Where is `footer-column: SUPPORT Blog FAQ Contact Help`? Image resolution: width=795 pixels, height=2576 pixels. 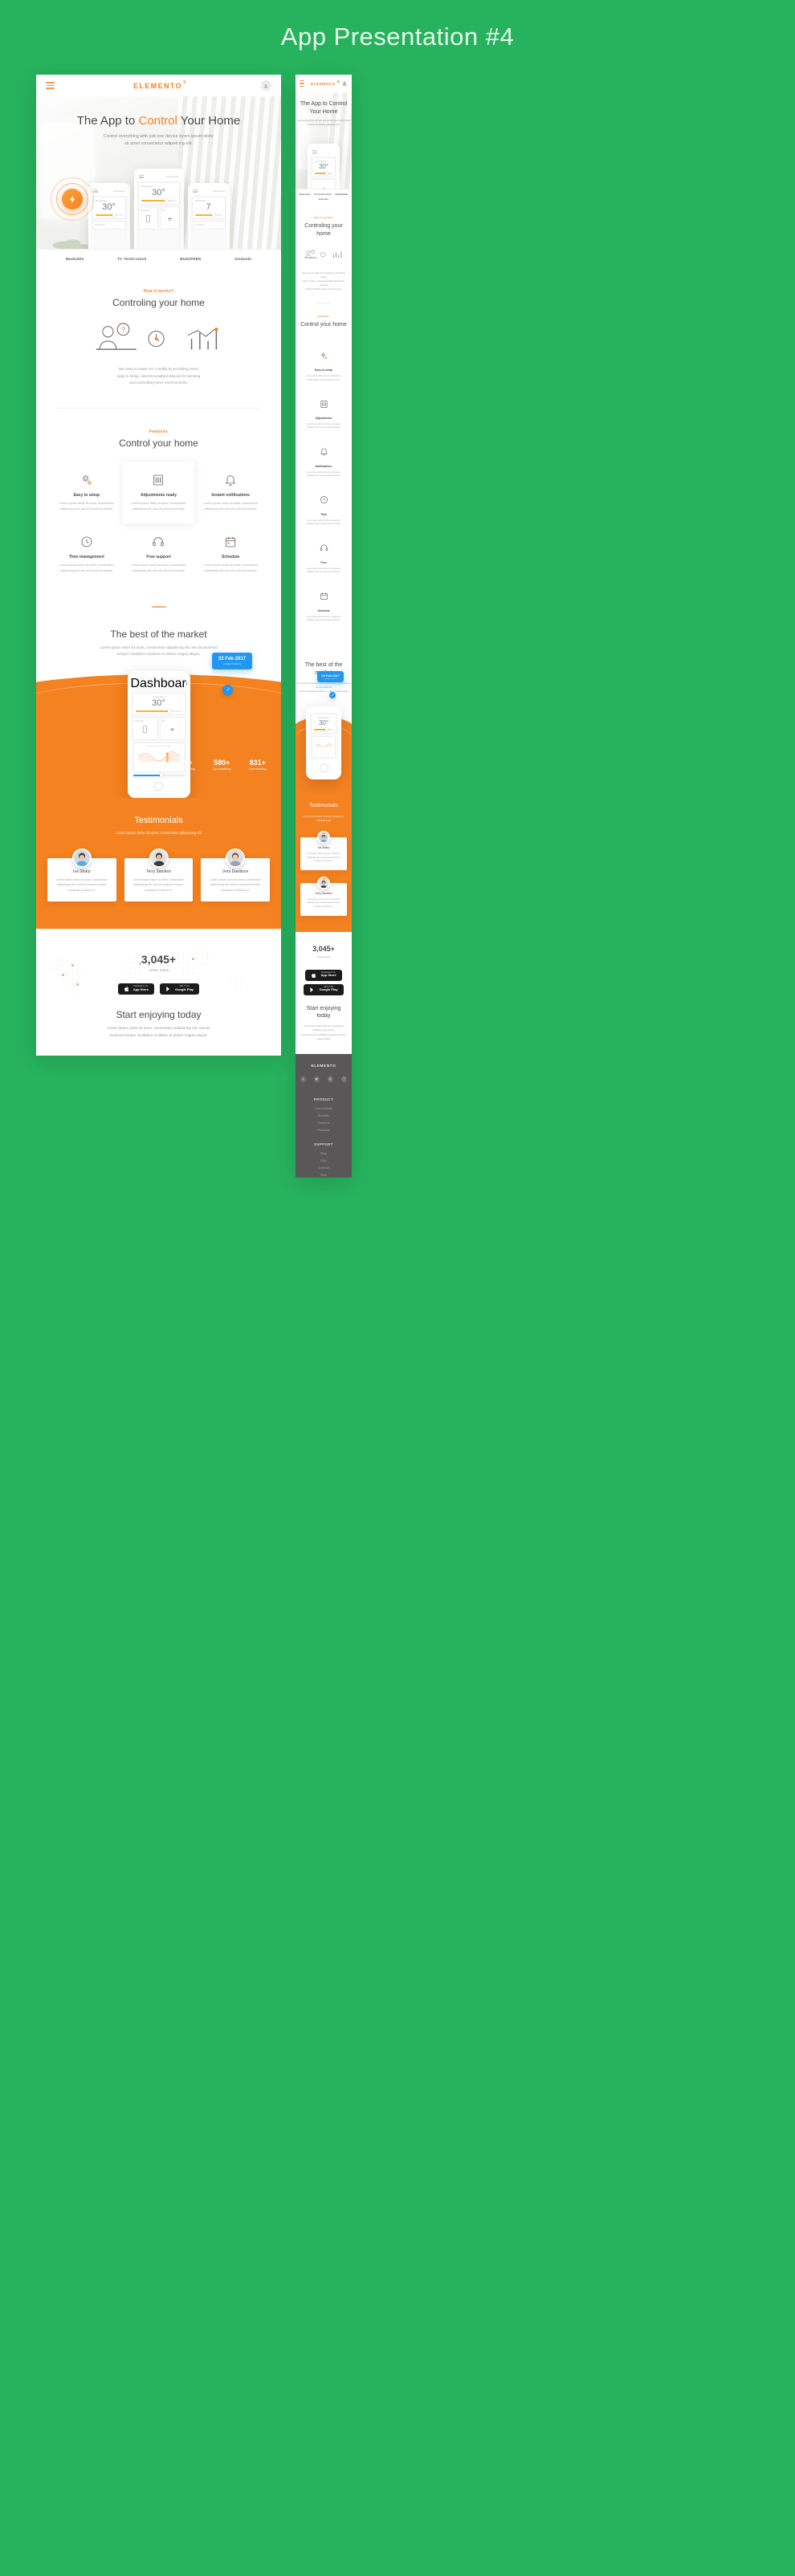
footer-column: SUPPORT Blog FAQ Contact Help is located at coordinates (323, 1160).